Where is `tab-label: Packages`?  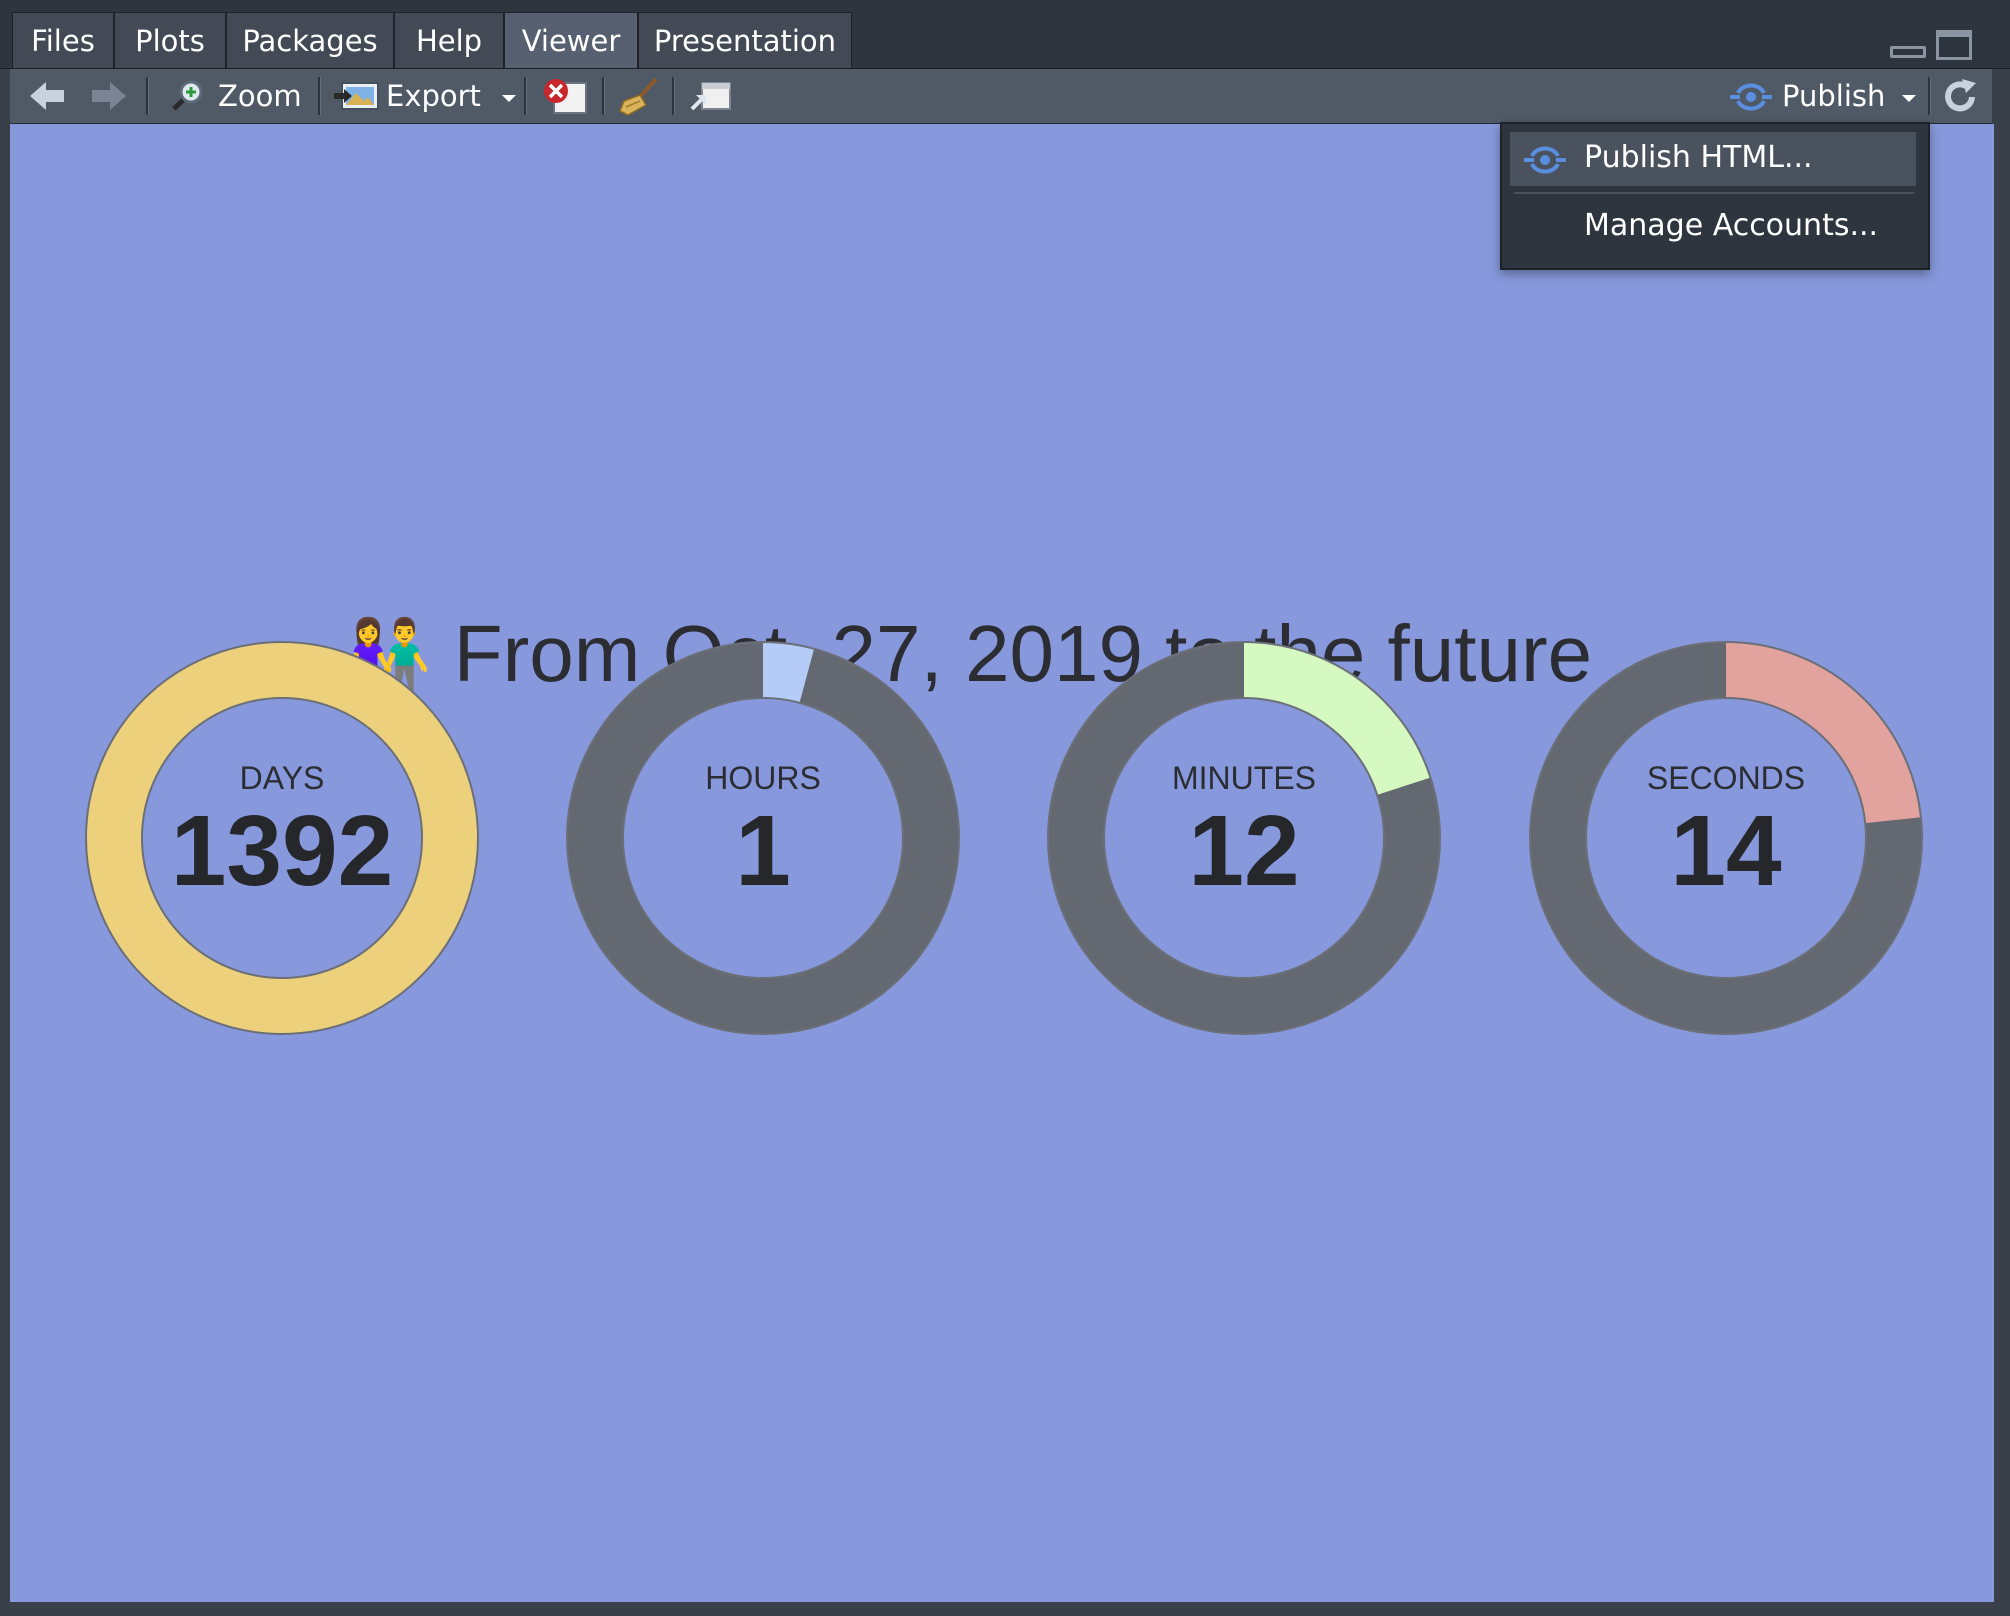
tab-label: Packages is located at coordinates (310, 40).